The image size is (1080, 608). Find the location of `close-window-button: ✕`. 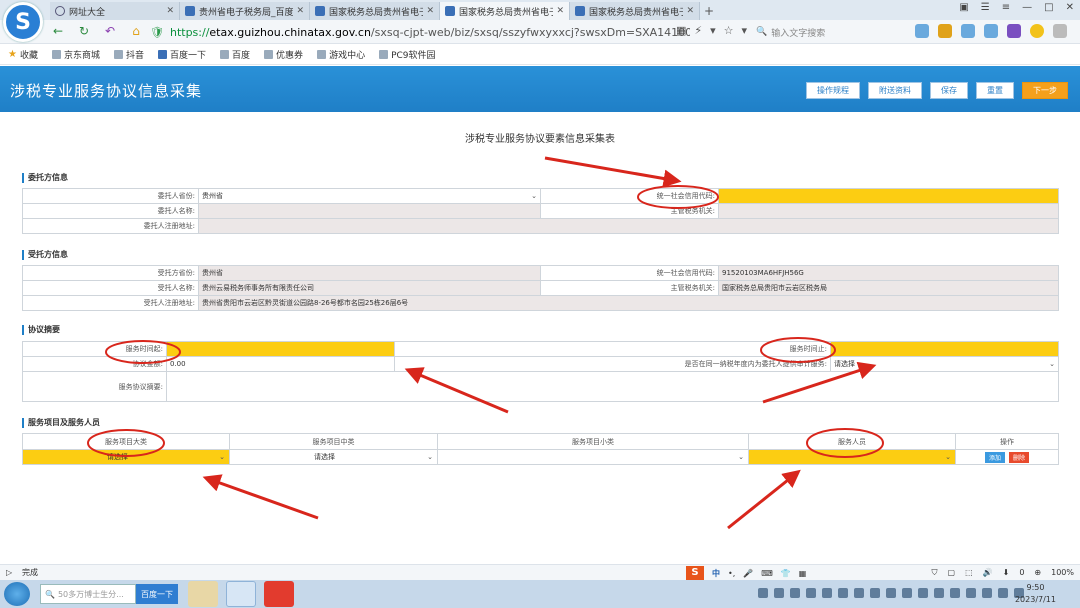

close-window-button: ✕ is located at coordinates (1070, 7).